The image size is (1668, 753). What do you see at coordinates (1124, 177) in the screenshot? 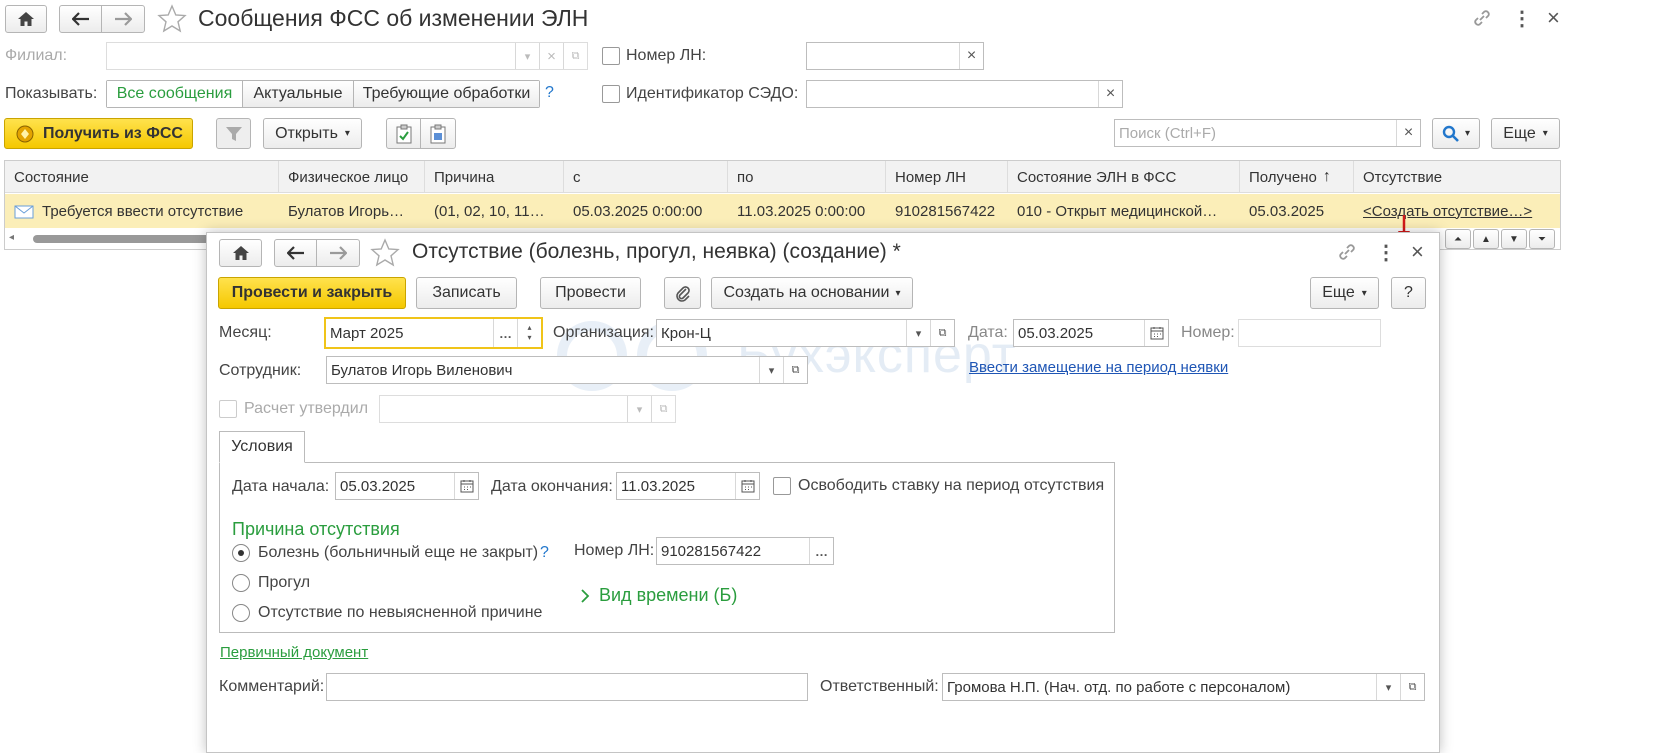
I see `col-eln-state: Состояние ЭЛН в ФСС` at bounding box center [1124, 177].